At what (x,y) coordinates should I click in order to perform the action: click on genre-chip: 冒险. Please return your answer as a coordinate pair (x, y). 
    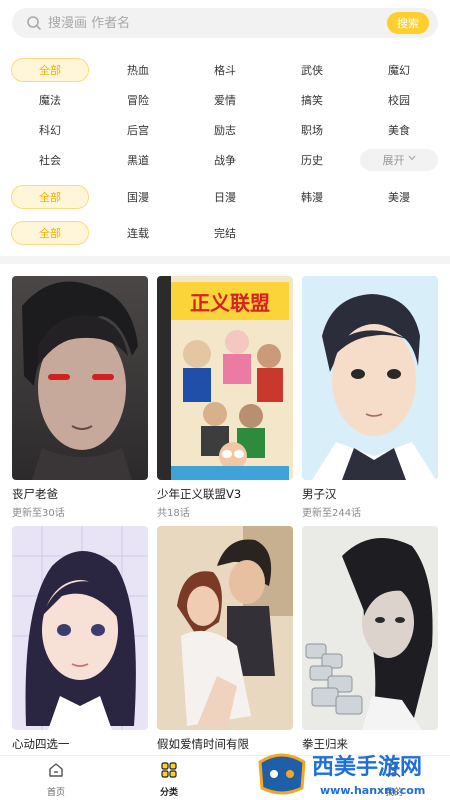
    Looking at the image, I should click on (138, 100).